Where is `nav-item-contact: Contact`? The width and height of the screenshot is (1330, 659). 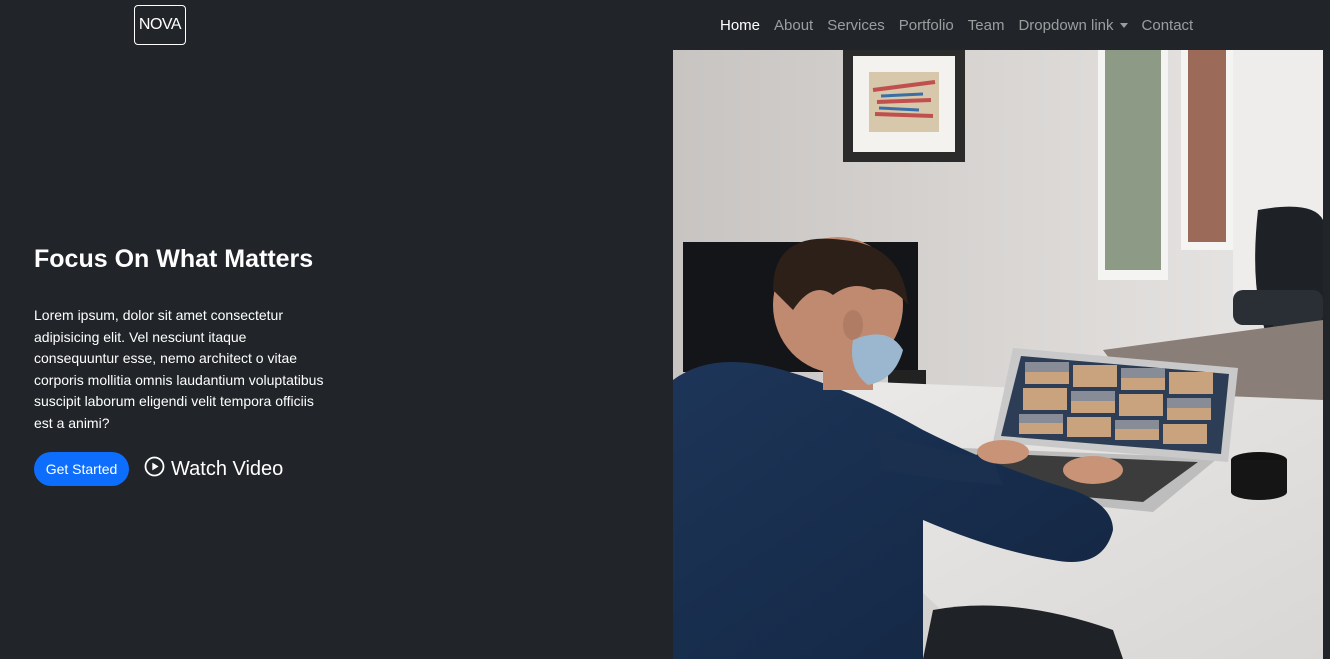
nav-item-contact: Contact is located at coordinates (1168, 25).